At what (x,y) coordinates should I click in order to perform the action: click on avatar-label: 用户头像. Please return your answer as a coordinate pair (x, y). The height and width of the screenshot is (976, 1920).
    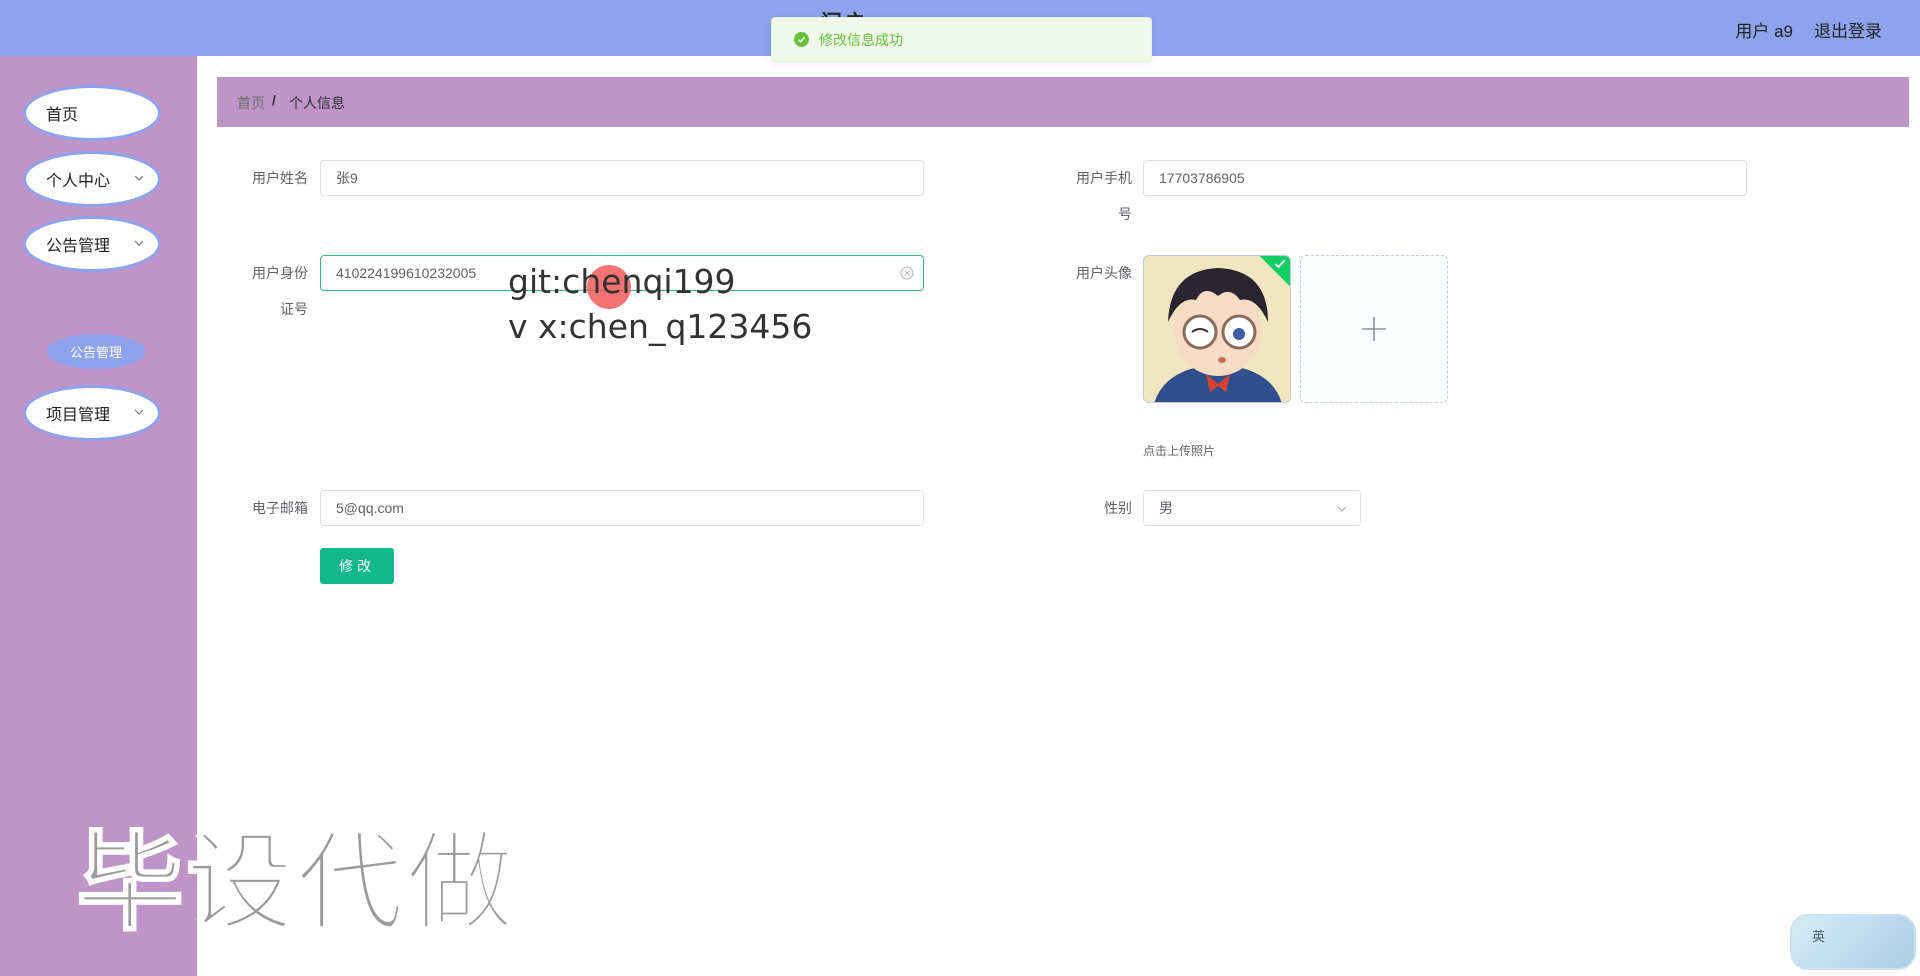
    Looking at the image, I should click on (1104, 273).